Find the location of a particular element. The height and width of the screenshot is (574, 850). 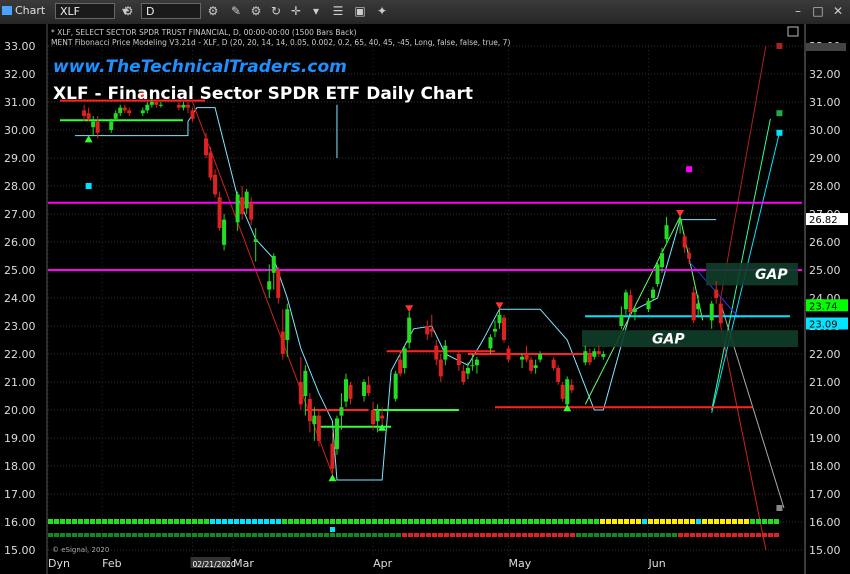

interval-gear-icon: ⚙ is located at coordinates (213, 11).